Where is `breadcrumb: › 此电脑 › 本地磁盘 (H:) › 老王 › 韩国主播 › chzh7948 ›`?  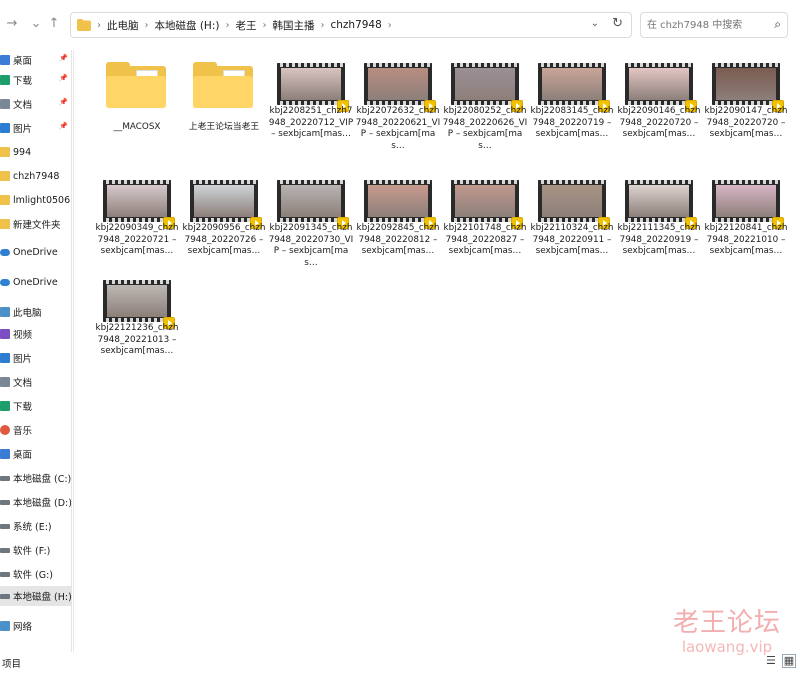 breadcrumb: › 此电脑 › 本地磁盘 (H:) › 老王 › 韩国主播 › chzh7948 › is located at coordinates (244, 25).